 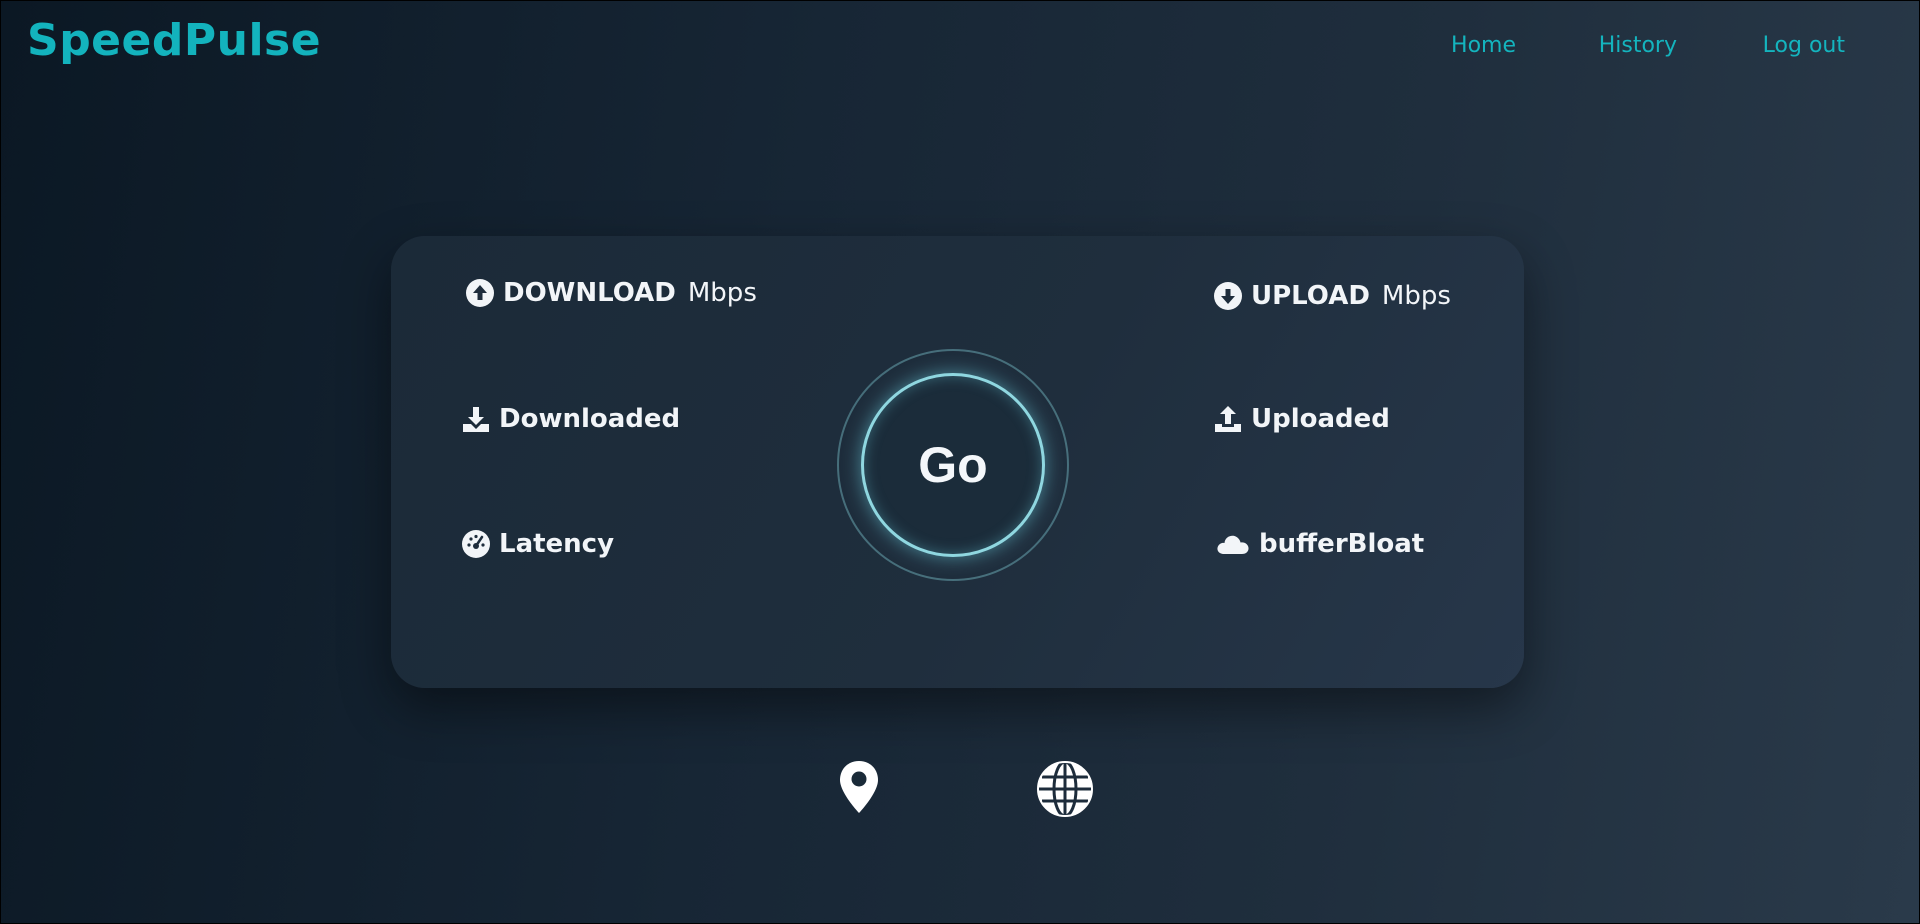 What do you see at coordinates (476, 419) in the screenshot?
I see `download-tray-icon` at bounding box center [476, 419].